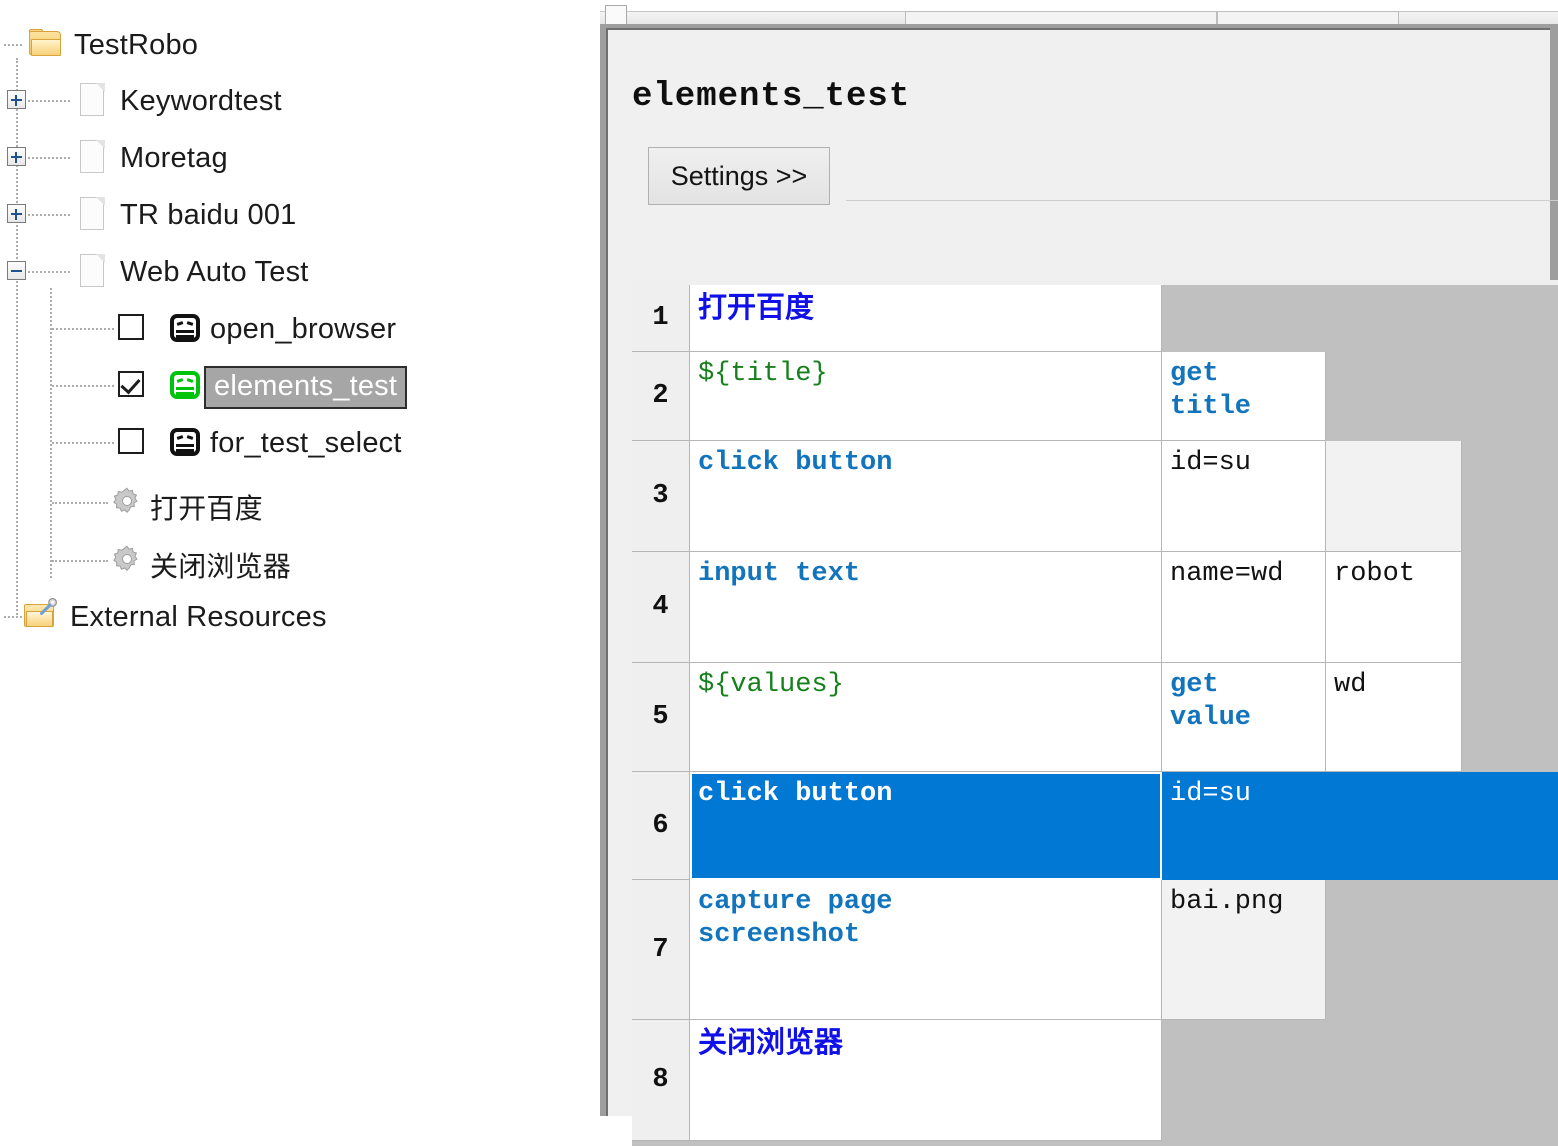 This screenshot has height=1146, width=1558. I want to click on grid-cell-keyword: 打开百度, so click(926, 318).